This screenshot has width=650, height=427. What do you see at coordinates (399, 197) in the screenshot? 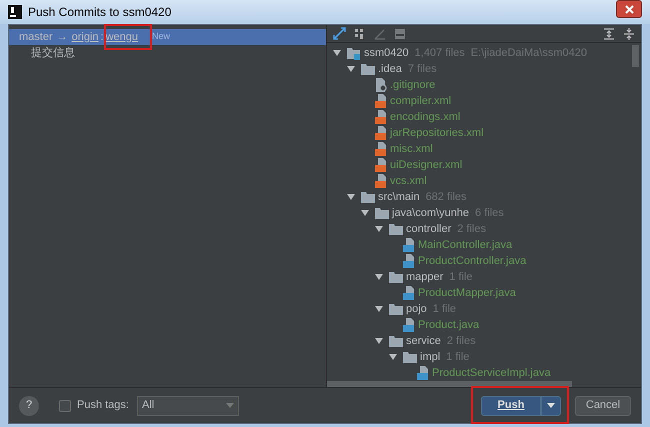
I see `folder-name: src\main` at bounding box center [399, 197].